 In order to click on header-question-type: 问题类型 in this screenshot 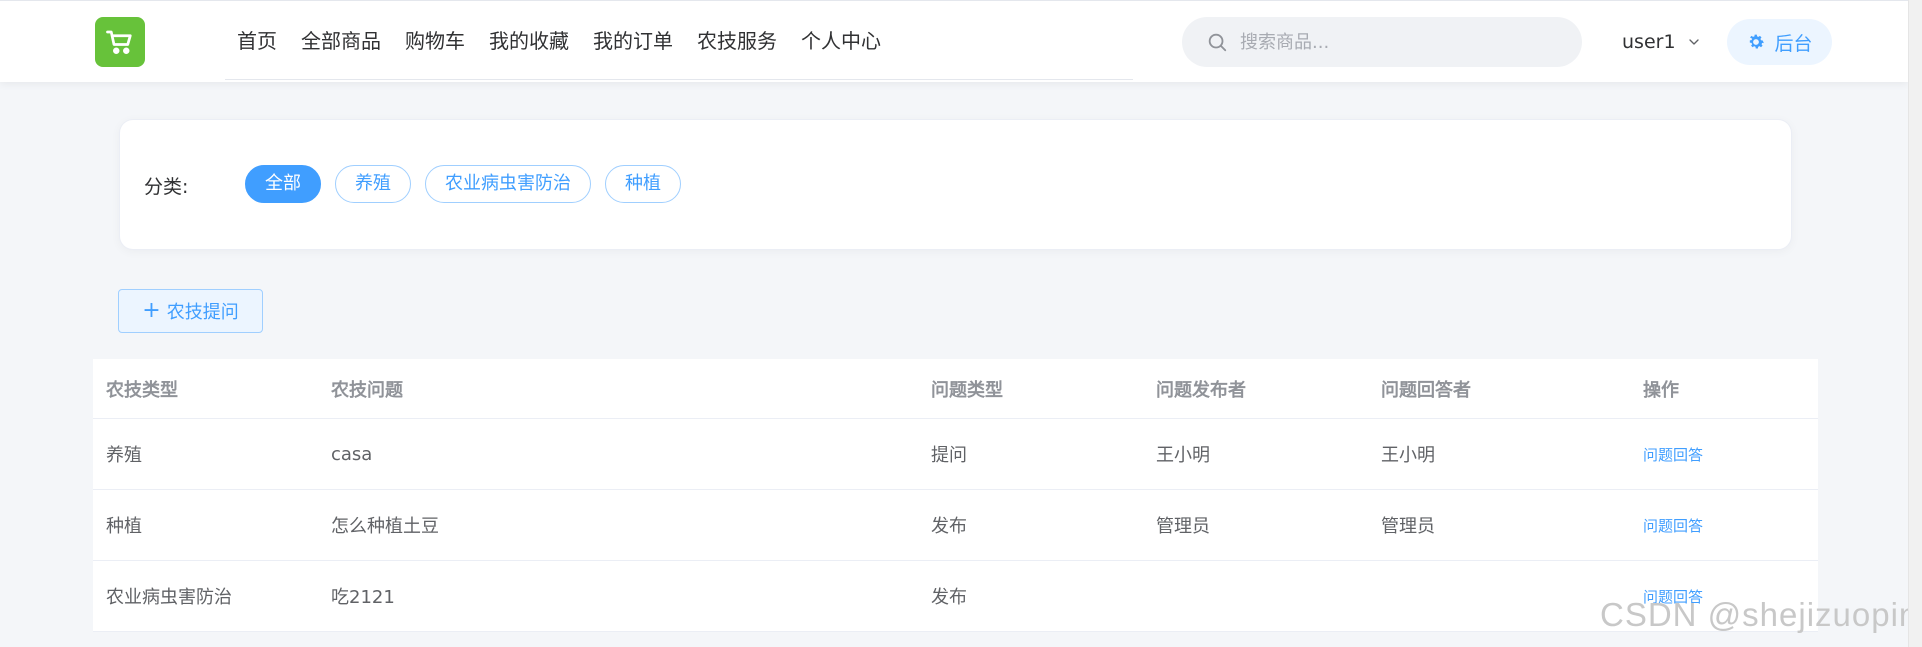, I will do `click(967, 390)`.